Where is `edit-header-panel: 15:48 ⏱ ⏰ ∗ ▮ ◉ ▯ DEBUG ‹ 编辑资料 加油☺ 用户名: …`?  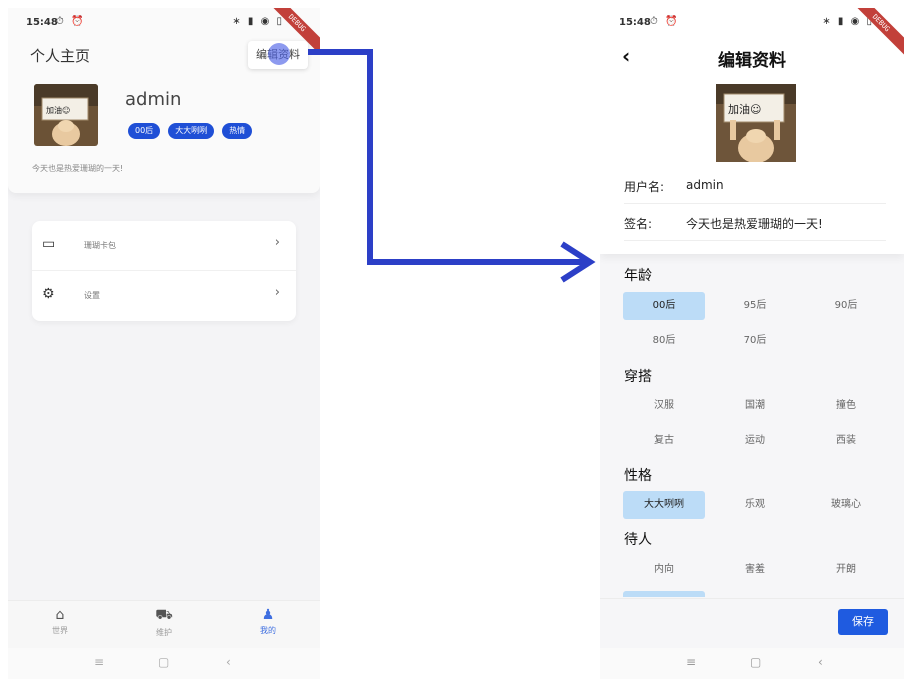
edit-header-panel: 15:48 ⏱ ⏰ ∗ ▮ ◉ ▯ DEBUG ‹ 编辑资料 加油☺ 用户名: … is located at coordinates (752, 131).